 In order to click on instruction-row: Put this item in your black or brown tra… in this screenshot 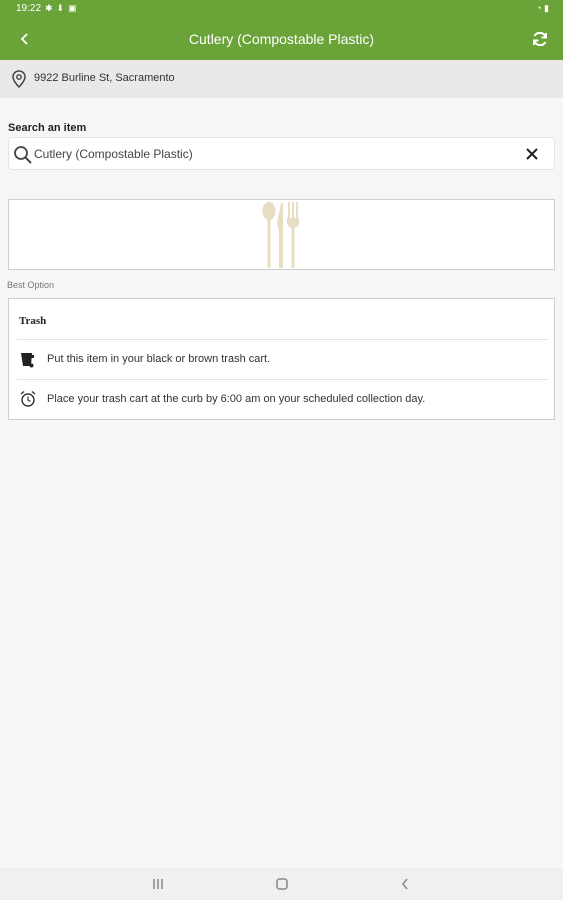, I will do `click(279, 359)`.